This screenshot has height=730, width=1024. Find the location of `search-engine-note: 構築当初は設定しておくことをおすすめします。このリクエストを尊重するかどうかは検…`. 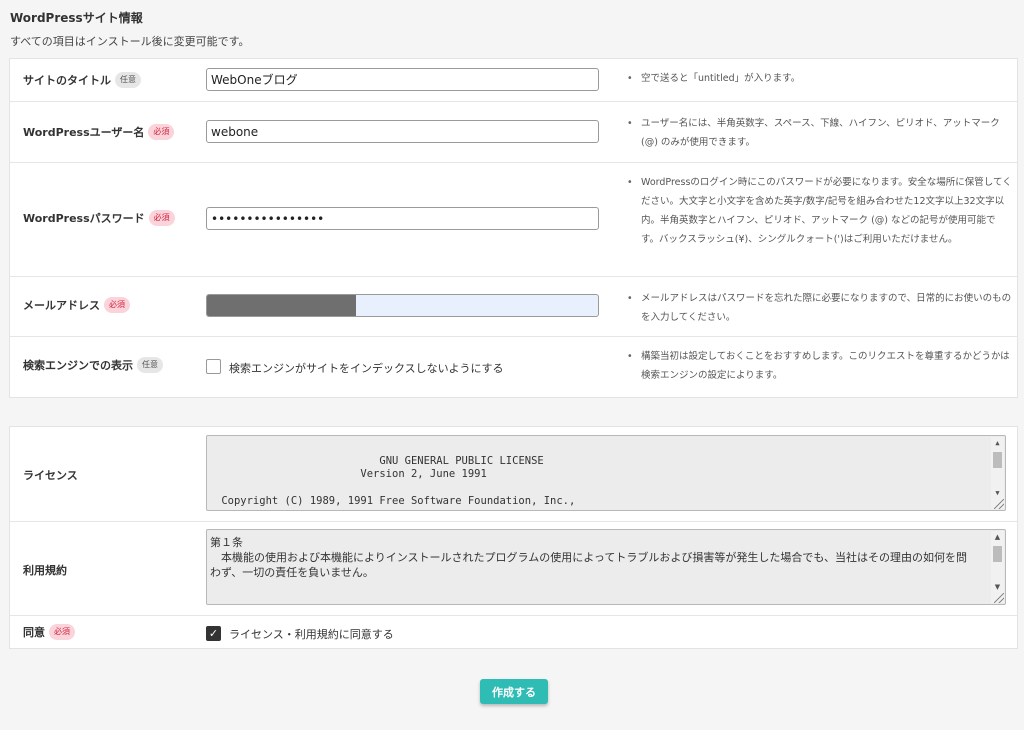

search-engine-note: 構築当初は設定しておくことをおすすめします。このリクエストを尊重するかどうかは検… is located at coordinates (818, 366).